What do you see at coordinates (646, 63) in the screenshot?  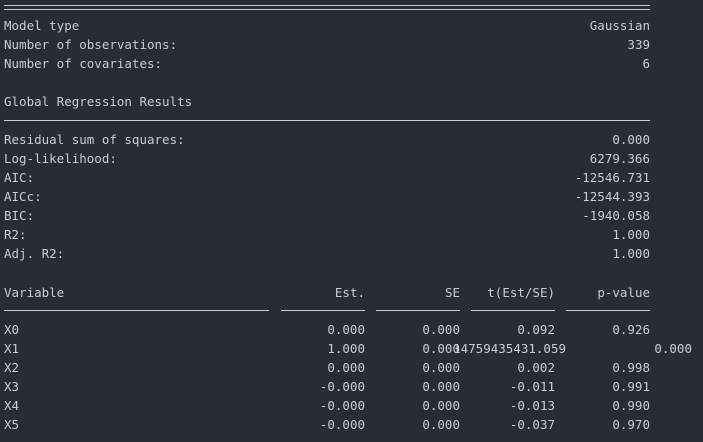 I see `covariates-value: 6` at bounding box center [646, 63].